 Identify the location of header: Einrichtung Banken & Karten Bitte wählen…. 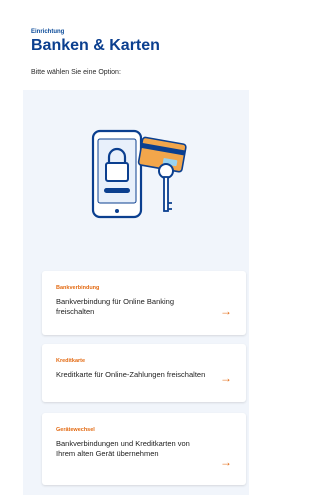
(124, 47).